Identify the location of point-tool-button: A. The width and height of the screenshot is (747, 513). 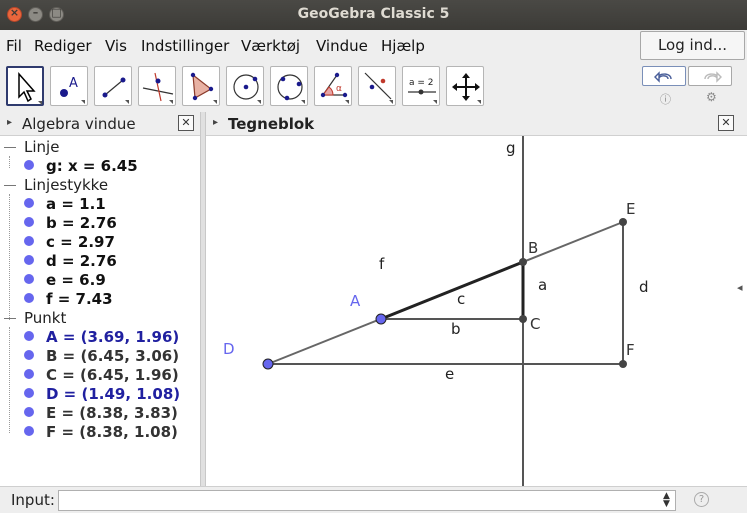
(69, 86).